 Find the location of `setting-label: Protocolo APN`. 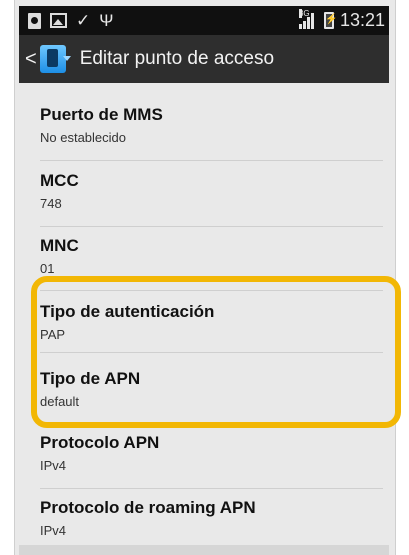

setting-label: Protocolo APN is located at coordinates (100, 442).